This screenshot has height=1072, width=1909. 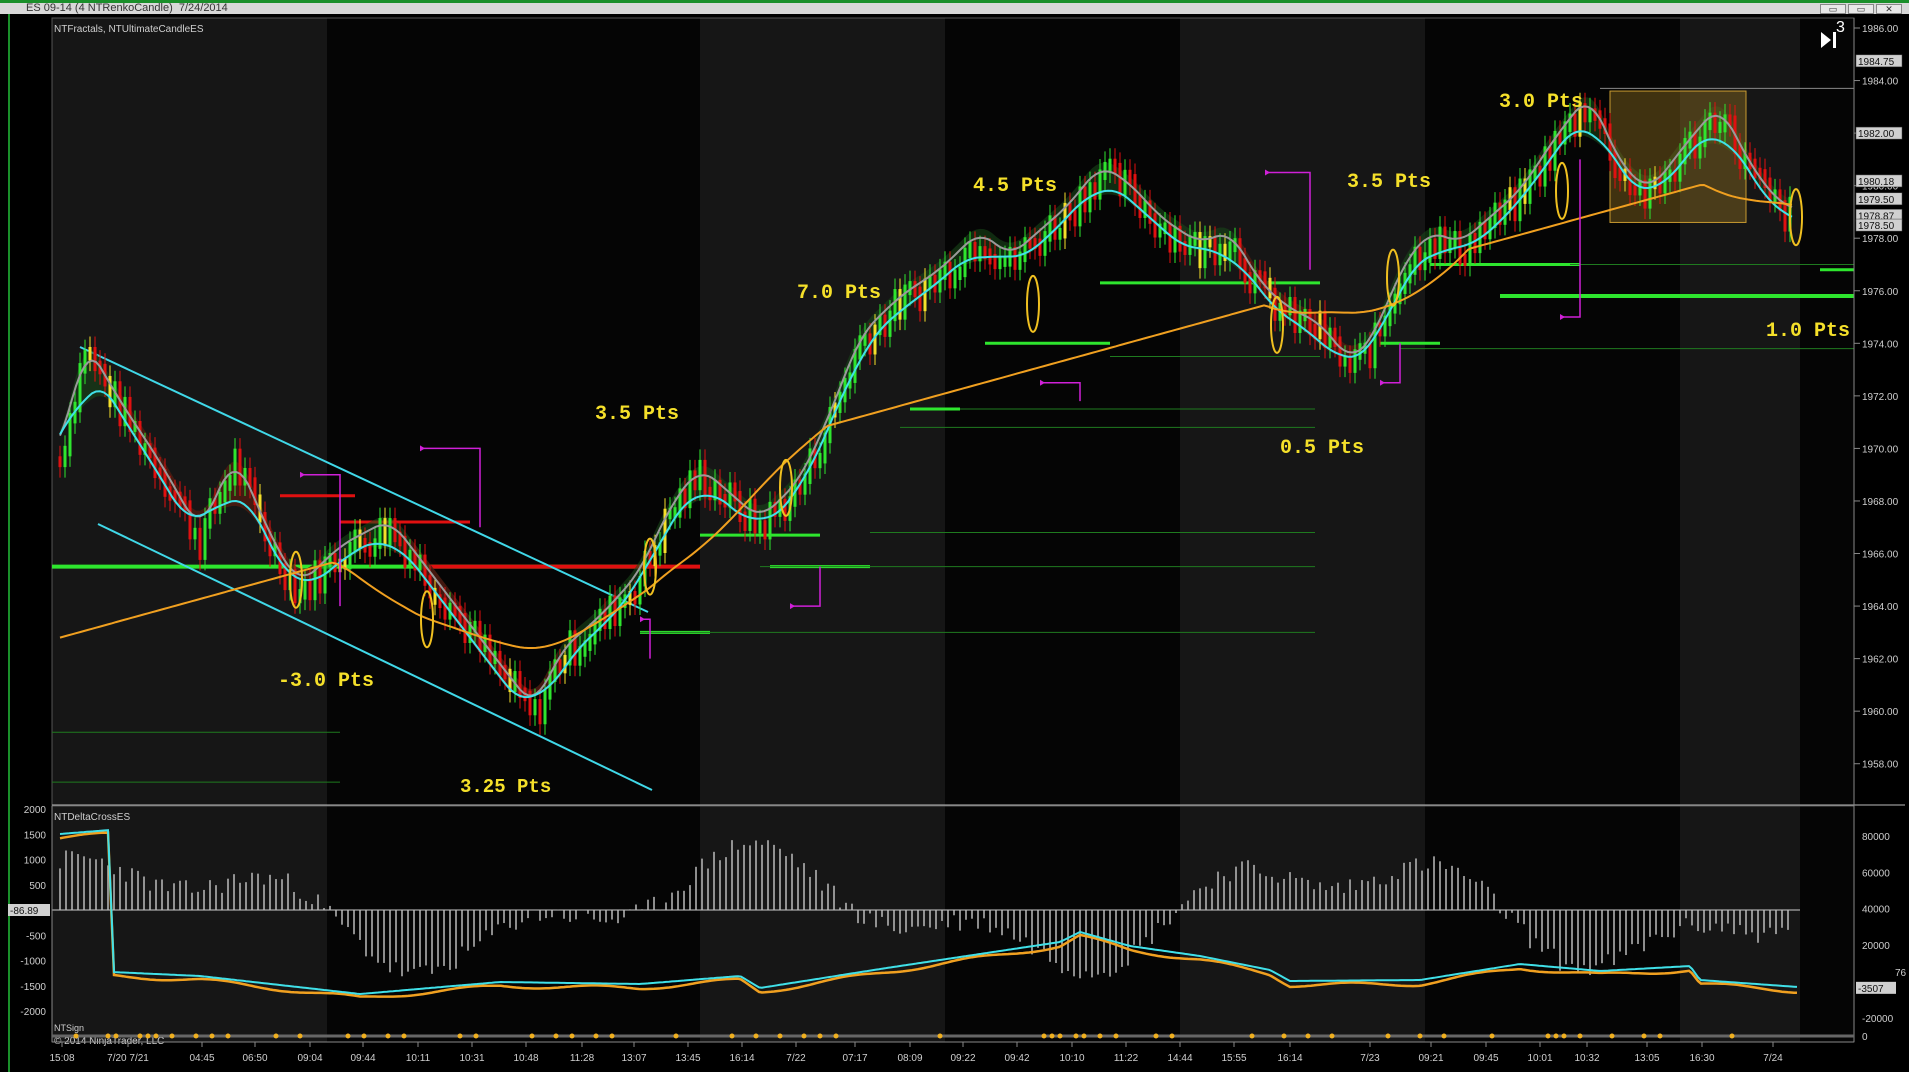 What do you see at coordinates (1289, 1058) in the screenshot?
I see `time-tick-label: 16:14` at bounding box center [1289, 1058].